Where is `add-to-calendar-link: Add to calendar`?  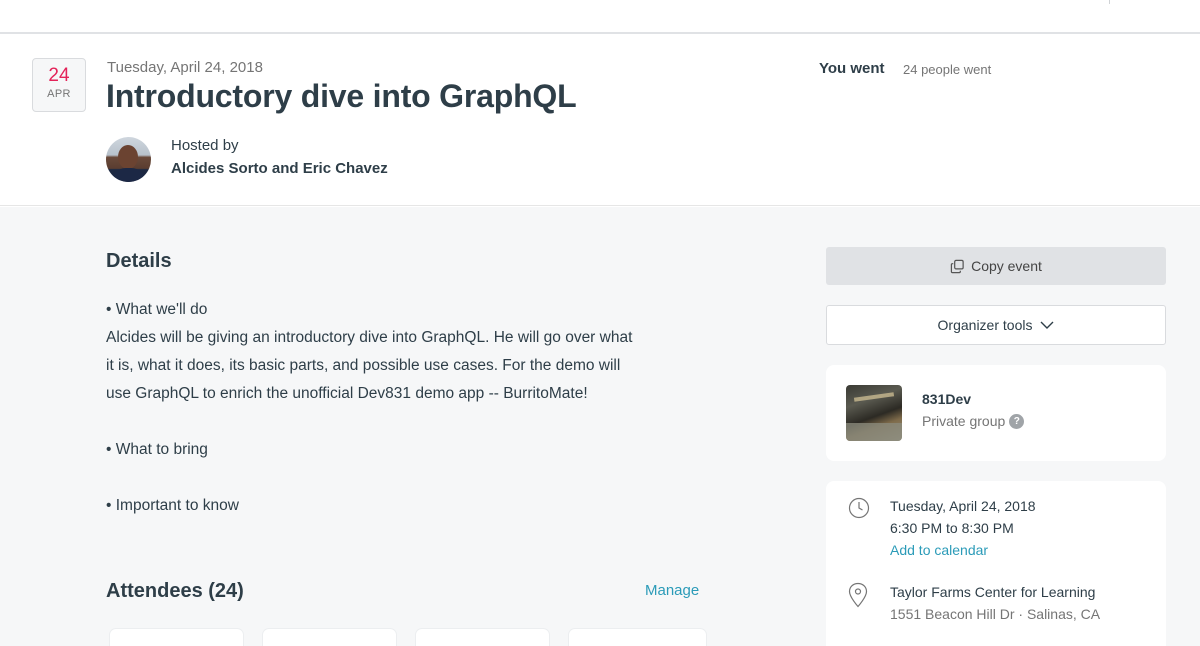 add-to-calendar-link: Add to calendar is located at coordinates (939, 550).